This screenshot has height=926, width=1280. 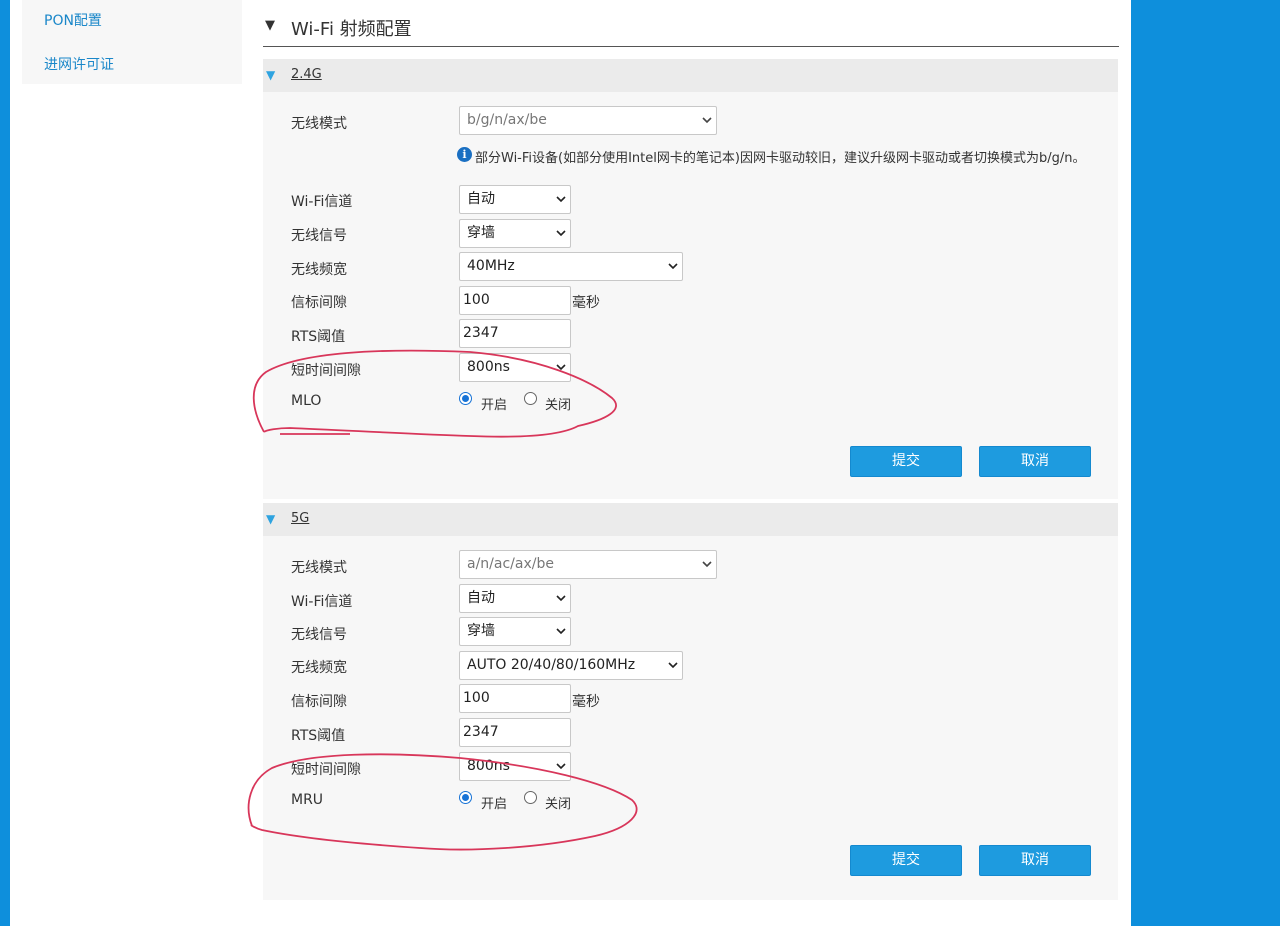 What do you see at coordinates (530, 398) in the screenshot?
I see `mlo-off-radio` at bounding box center [530, 398].